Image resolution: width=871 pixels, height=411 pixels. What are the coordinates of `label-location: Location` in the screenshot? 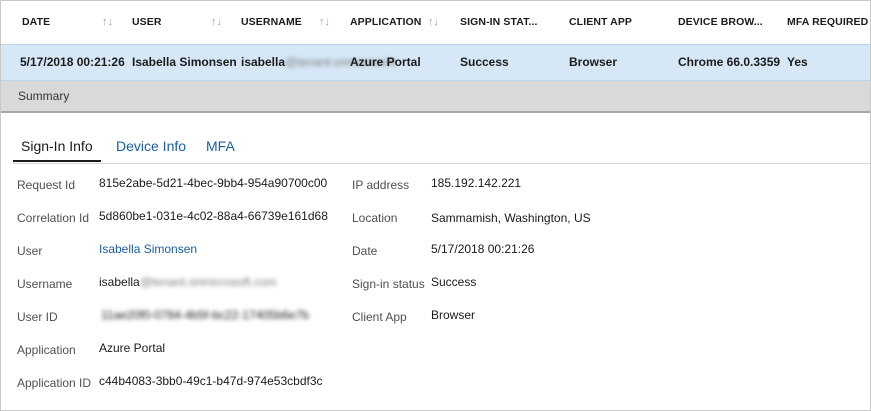 It's located at (375, 218).